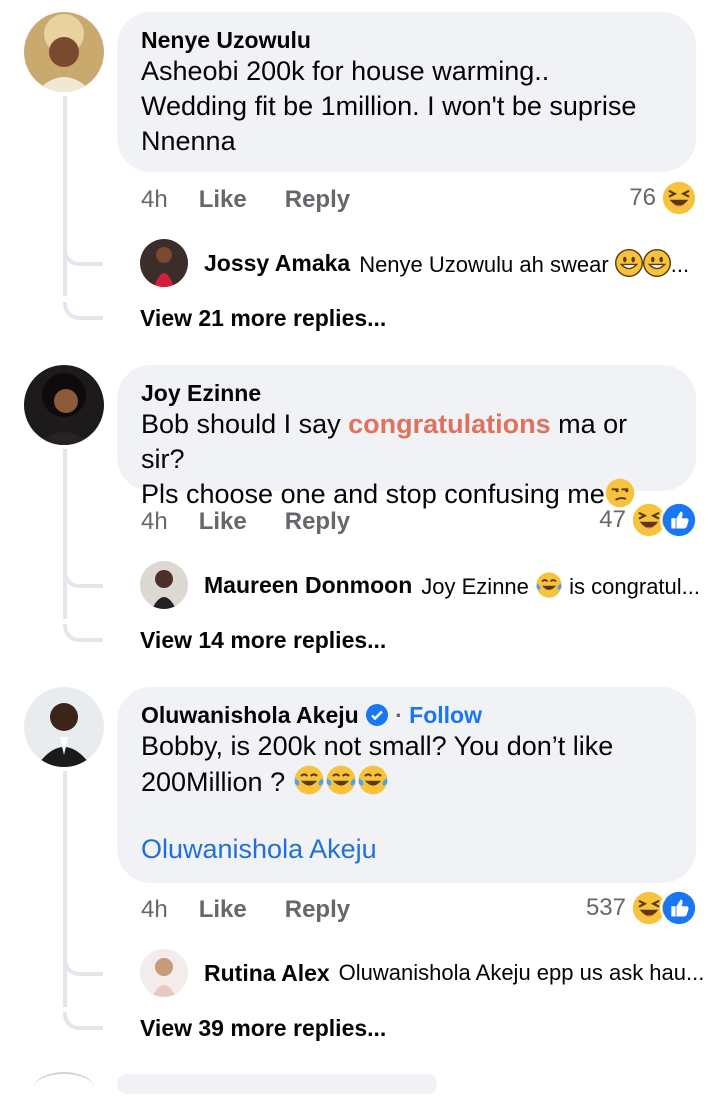 This screenshot has width=720, height=1104. I want to click on reaction-count: 76, so click(642, 197).